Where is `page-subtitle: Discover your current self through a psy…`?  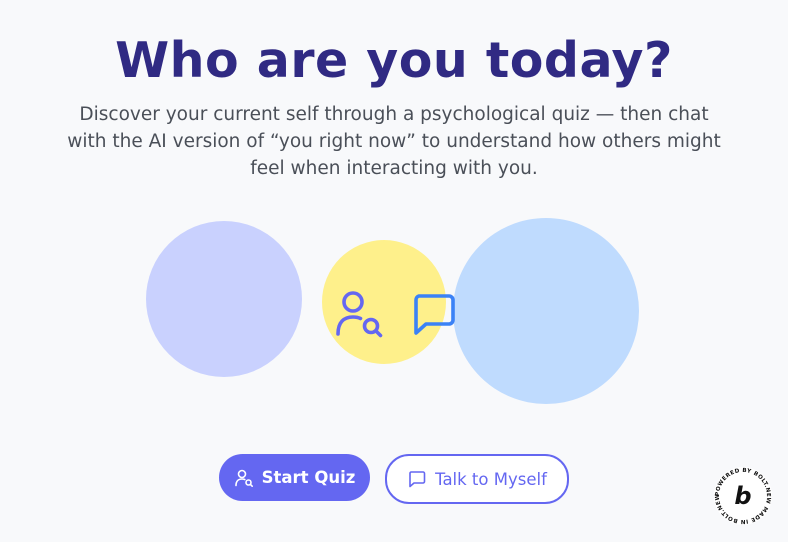 page-subtitle: Discover your current self through a psy… is located at coordinates (394, 141).